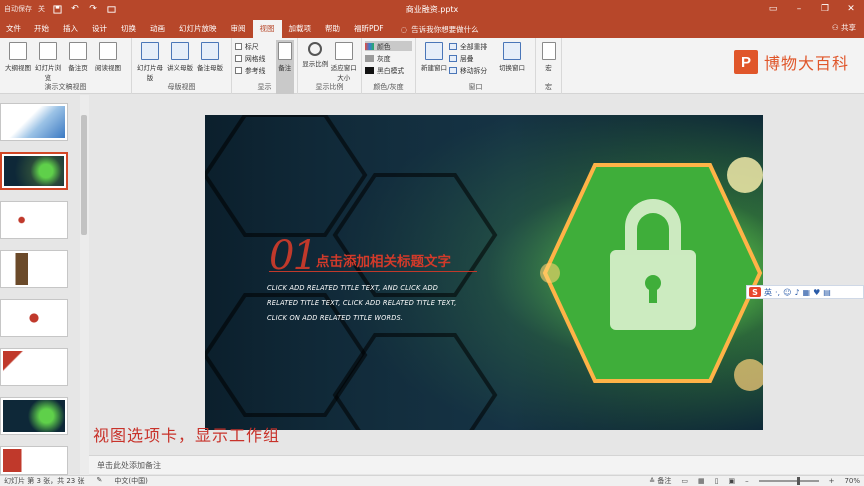 This screenshot has height=486, width=864. Describe the element at coordinates (180, 51) in the screenshot. I see `handout-master-icon` at that location.